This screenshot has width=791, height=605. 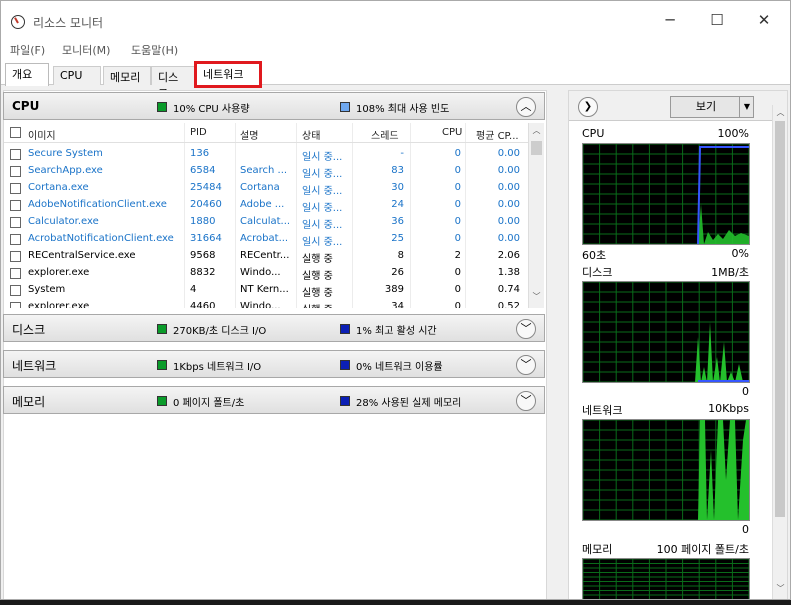 What do you see at coordinates (317, 259) in the screenshot?
I see `cell-status: 실행 중` at bounding box center [317, 259].